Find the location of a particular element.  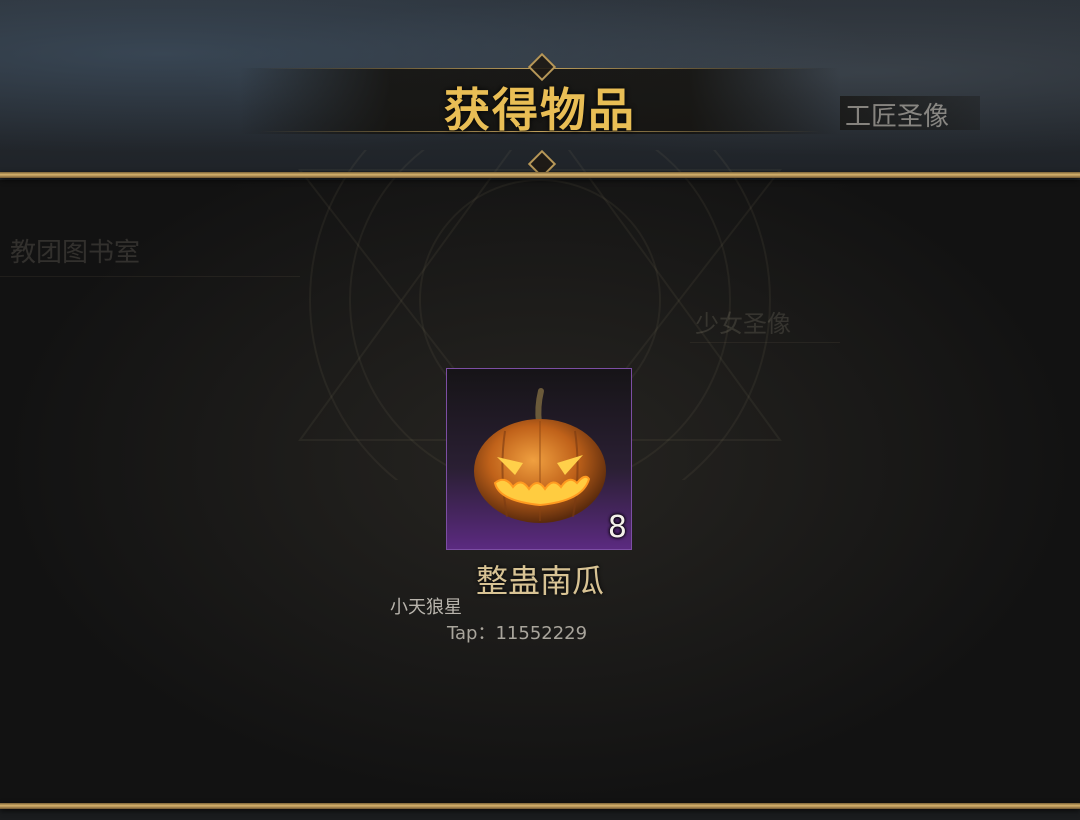

top-gold-divider is located at coordinates (540, 175).